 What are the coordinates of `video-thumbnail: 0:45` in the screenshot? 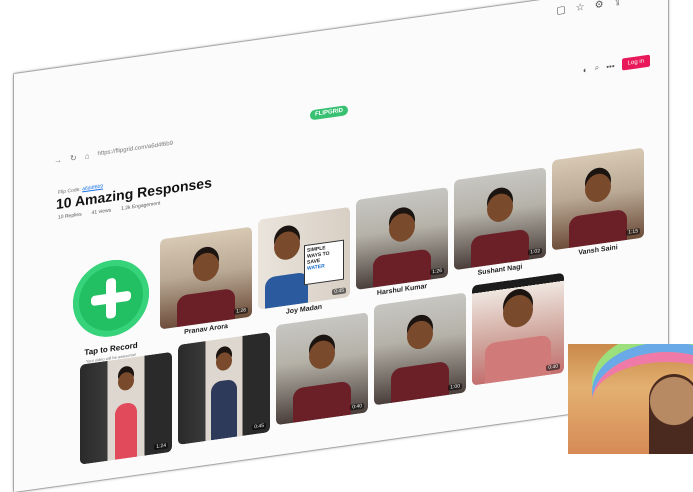 It's located at (224, 388).